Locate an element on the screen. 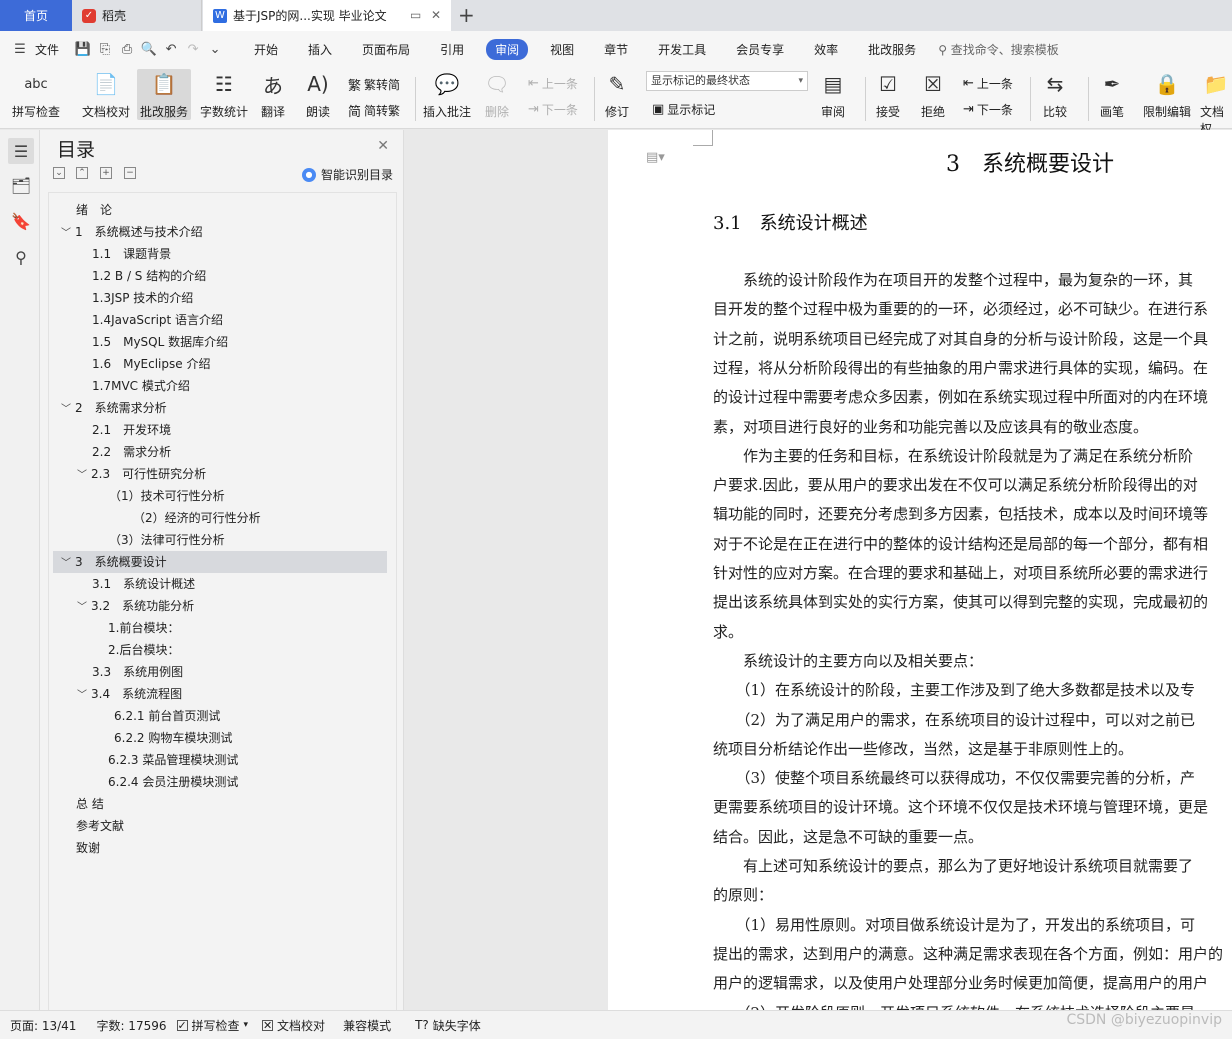 The height and width of the screenshot is (1039, 1232). toc-item: （3）法律可行性分析 is located at coordinates (167, 540).